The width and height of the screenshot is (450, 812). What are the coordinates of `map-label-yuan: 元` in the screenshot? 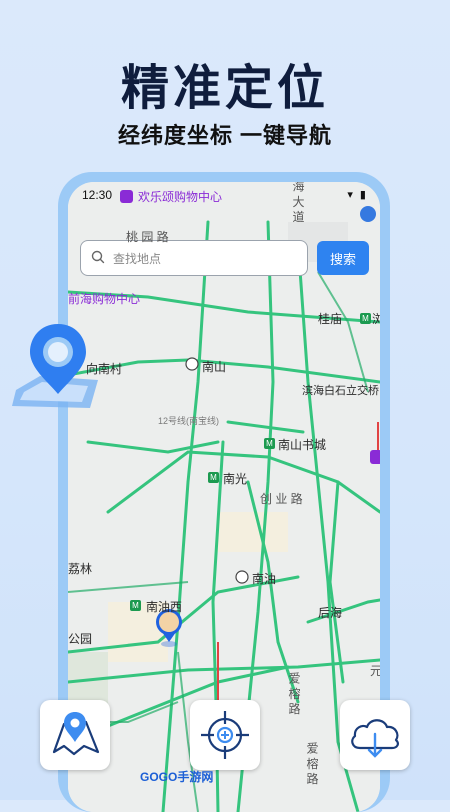 It's located at (375, 671).